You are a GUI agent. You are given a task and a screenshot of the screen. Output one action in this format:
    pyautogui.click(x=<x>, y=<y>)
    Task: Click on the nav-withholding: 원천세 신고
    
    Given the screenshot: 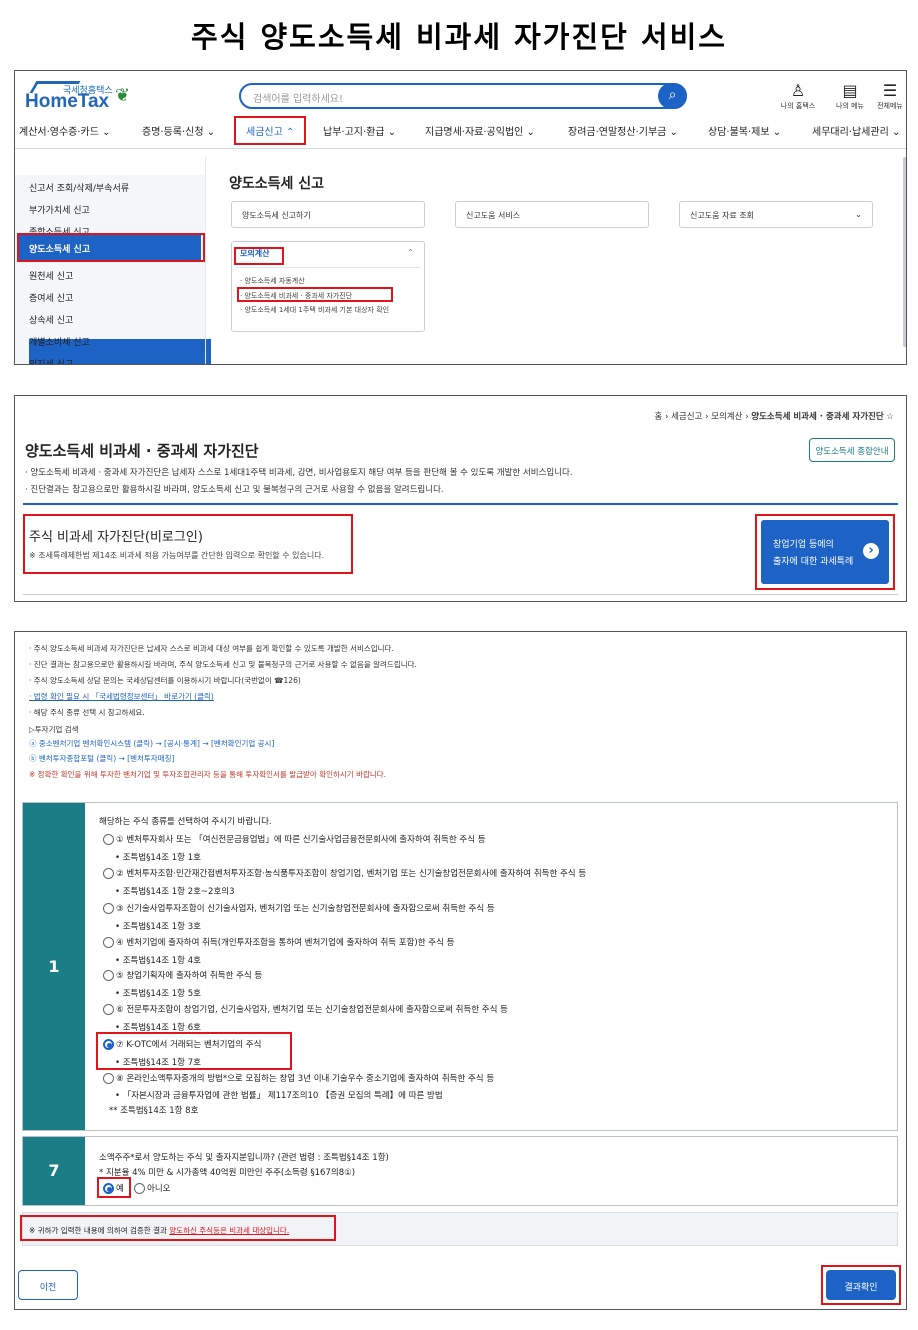 What is the action you would take?
    pyautogui.click(x=51, y=275)
    